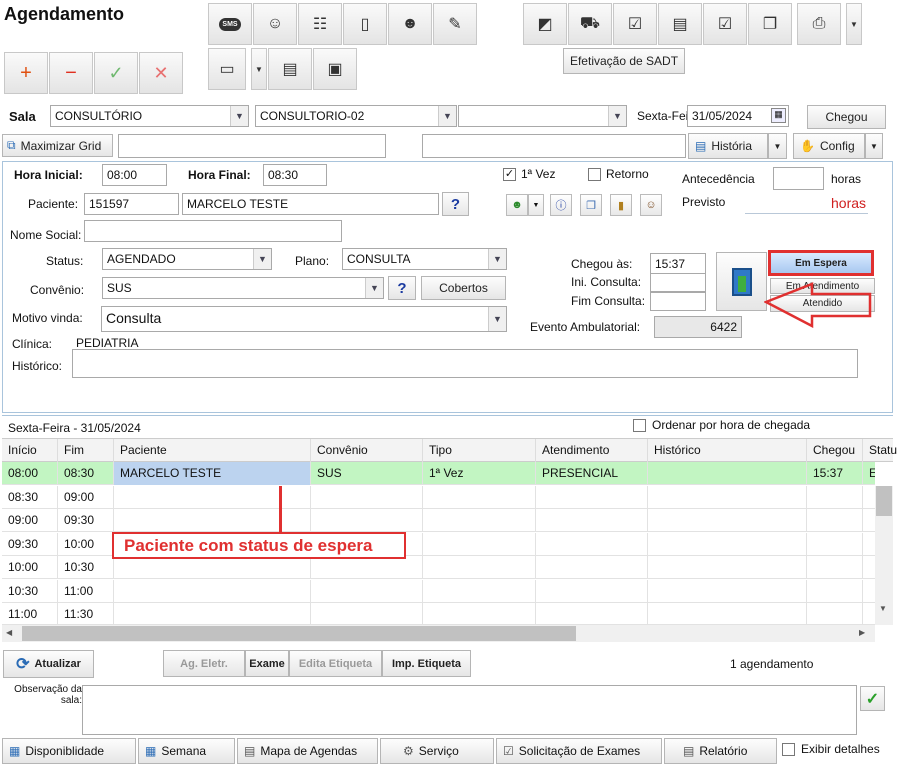 The width and height of the screenshot is (899, 771). I want to click on copy-button: ❐, so click(770, 24).